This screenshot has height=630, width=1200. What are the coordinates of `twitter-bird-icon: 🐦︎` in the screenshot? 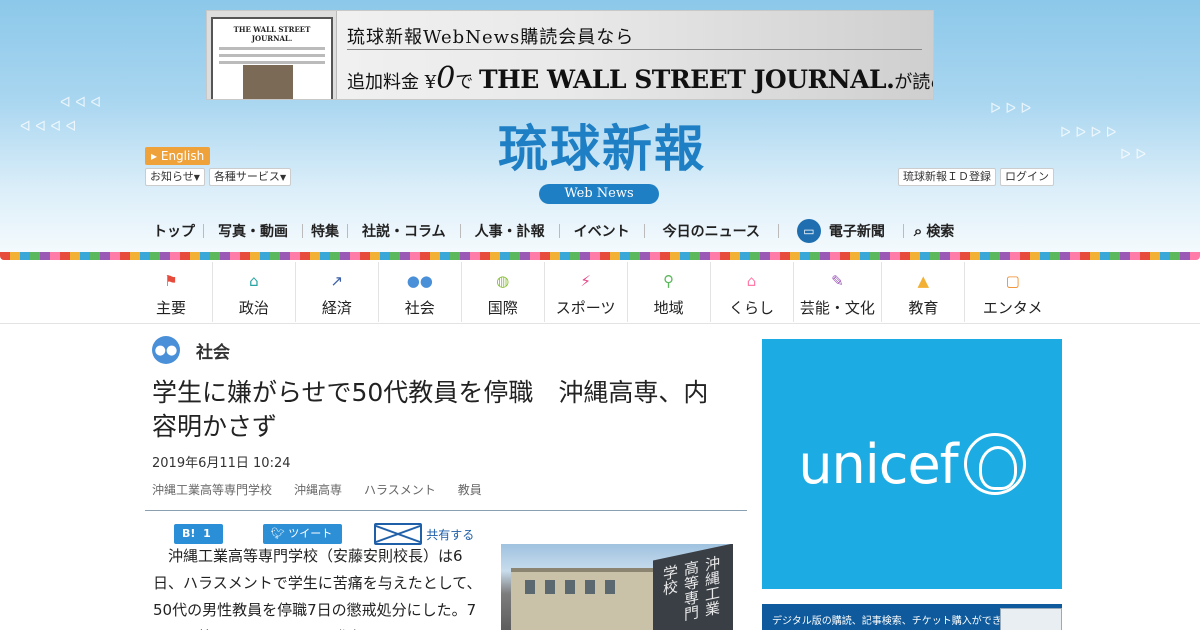 It's located at (277, 533).